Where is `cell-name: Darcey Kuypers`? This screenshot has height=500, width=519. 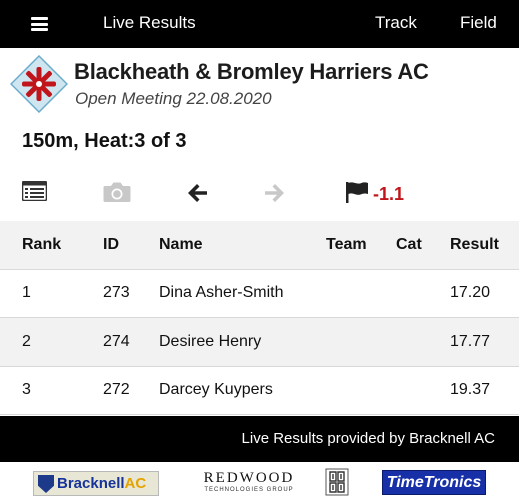
cell-name: Darcey Kuypers is located at coordinates (242, 390).